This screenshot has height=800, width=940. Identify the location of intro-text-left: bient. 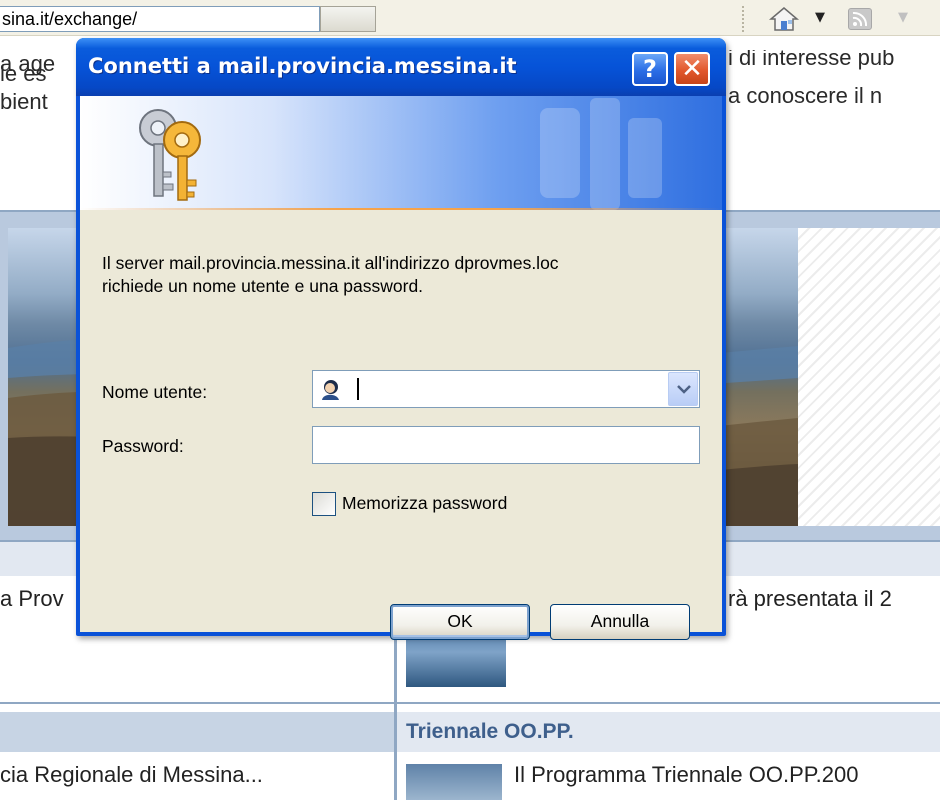
(24, 101).